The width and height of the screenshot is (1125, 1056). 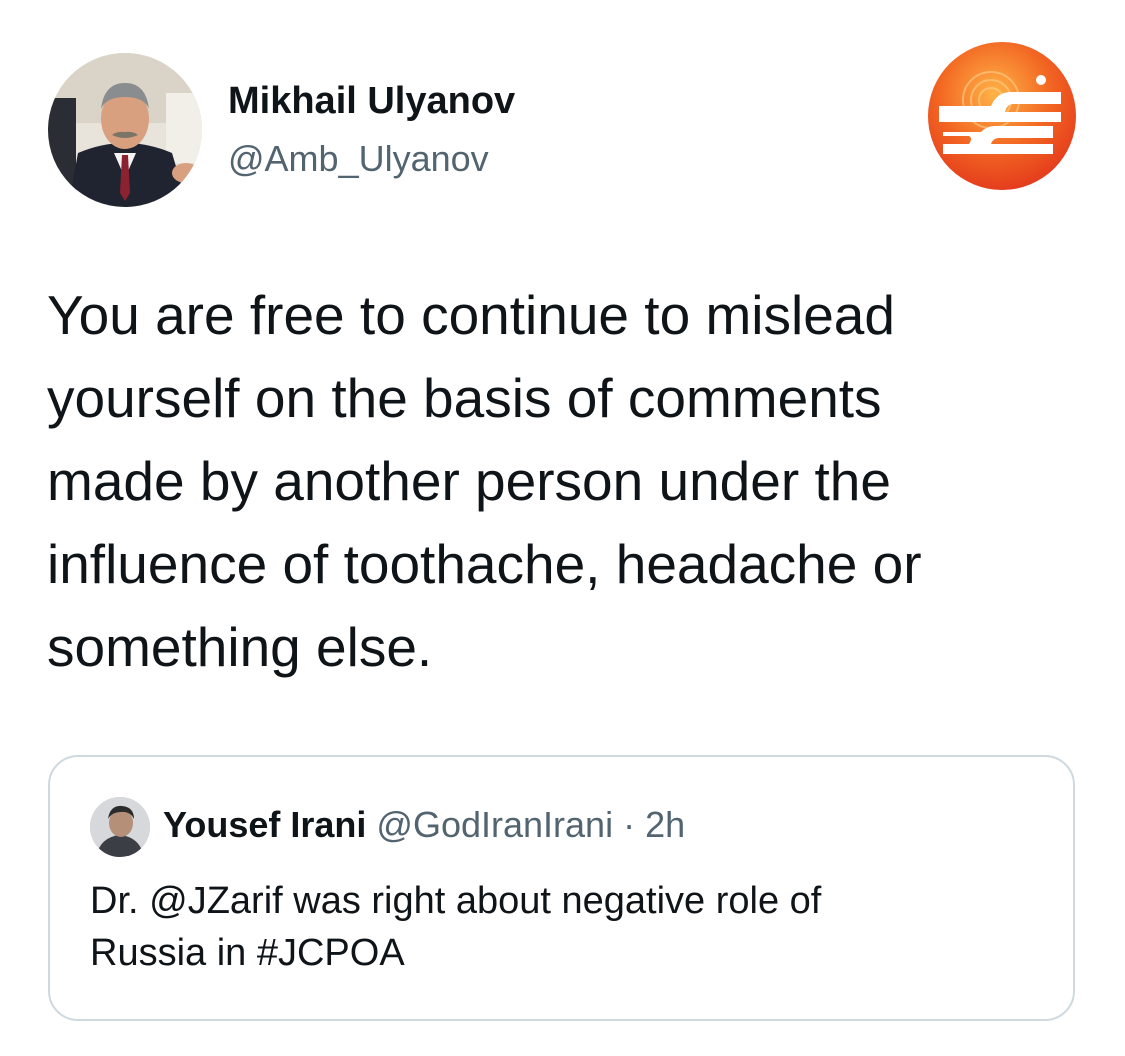 I want to click on tweet-text-line: something else., so click(x=240, y=647).